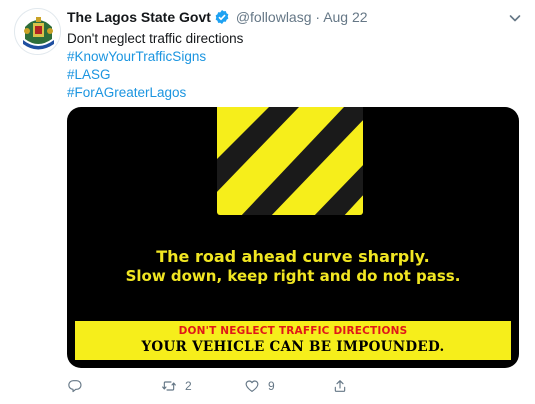 This screenshot has height=404, width=535. I want to click on curve-warning-sign, so click(290, 162).